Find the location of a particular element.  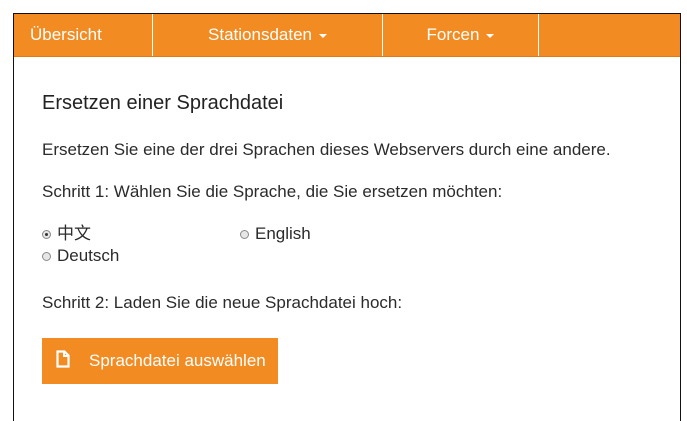

radio-english: English is located at coordinates (275, 234).